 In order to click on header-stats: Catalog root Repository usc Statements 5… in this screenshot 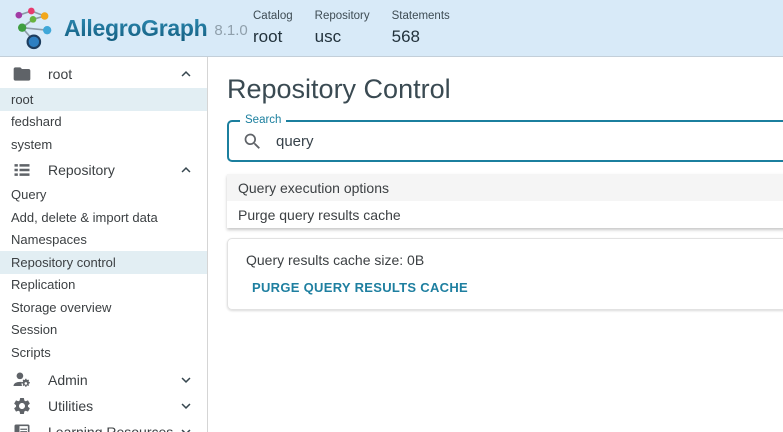, I will do `click(351, 28)`.